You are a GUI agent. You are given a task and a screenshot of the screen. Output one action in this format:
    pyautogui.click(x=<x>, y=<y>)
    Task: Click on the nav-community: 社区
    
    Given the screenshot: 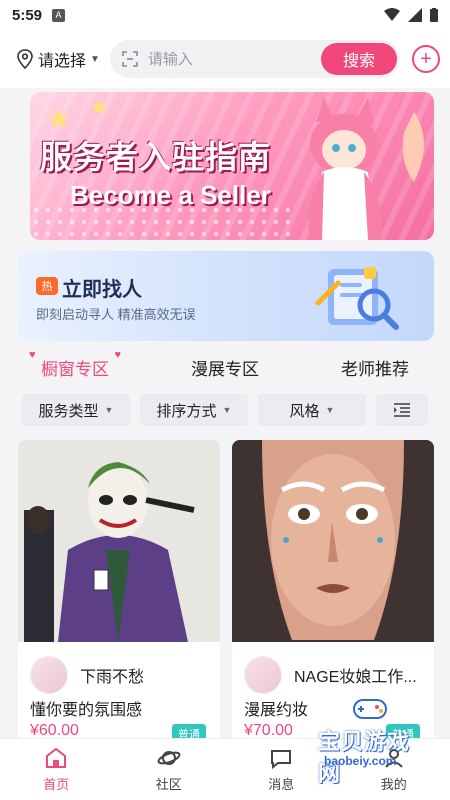 What is the action you would take?
    pyautogui.click(x=169, y=769)
    